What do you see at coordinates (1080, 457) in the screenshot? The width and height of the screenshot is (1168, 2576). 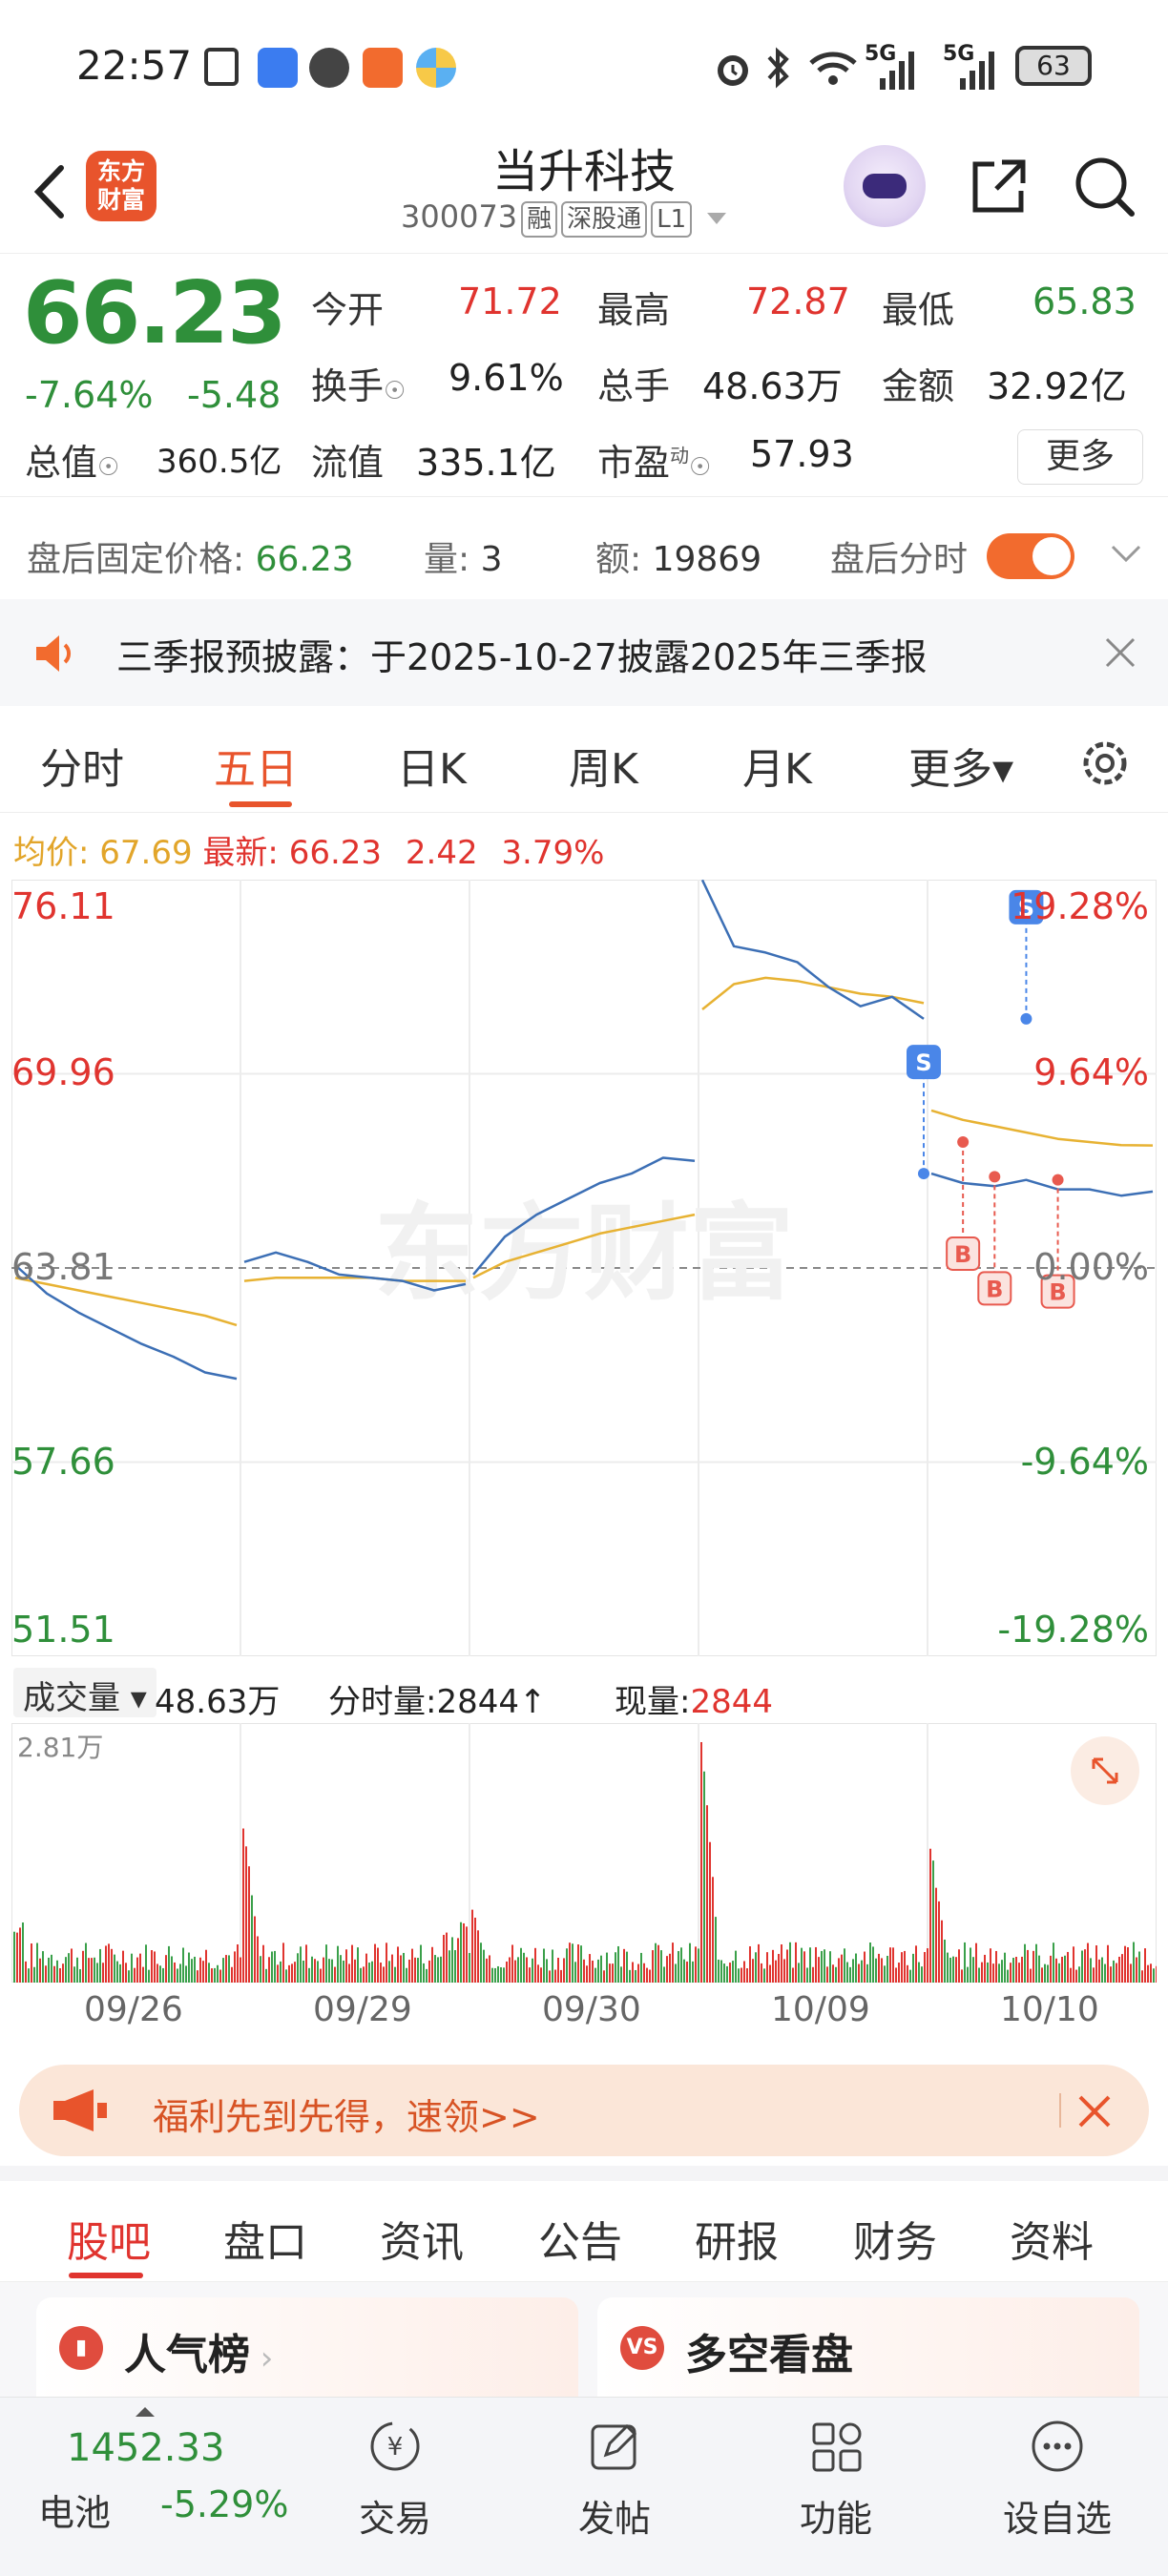 I see `more-quote-button: 更多` at bounding box center [1080, 457].